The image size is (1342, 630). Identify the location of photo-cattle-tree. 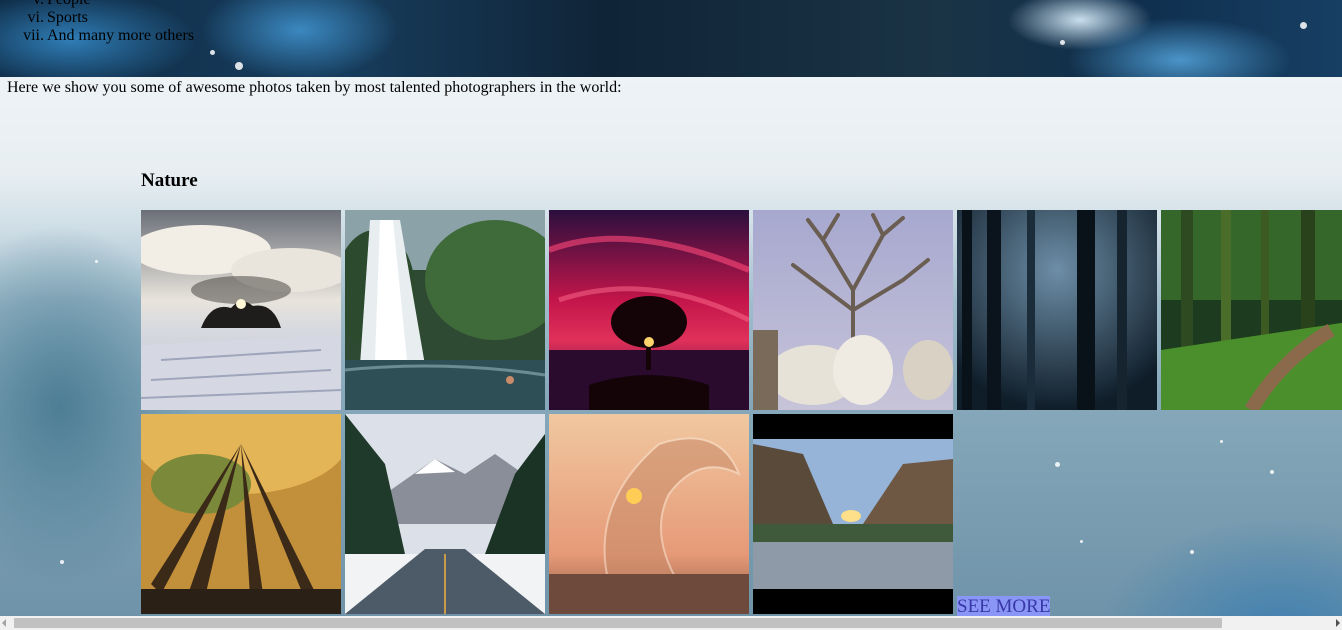
(853, 310).